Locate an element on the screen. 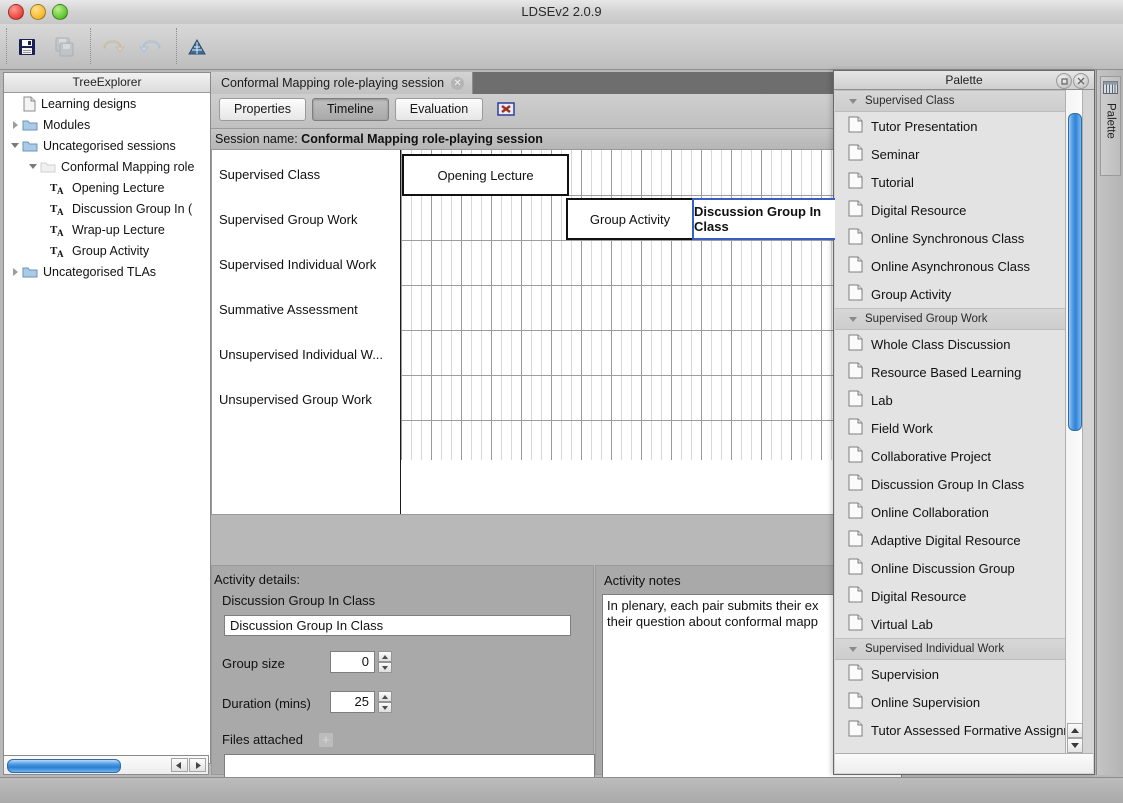 Image resolution: width=1123 pixels, height=803 pixels. palette-item-seminar: Seminar is located at coordinates (950, 154).